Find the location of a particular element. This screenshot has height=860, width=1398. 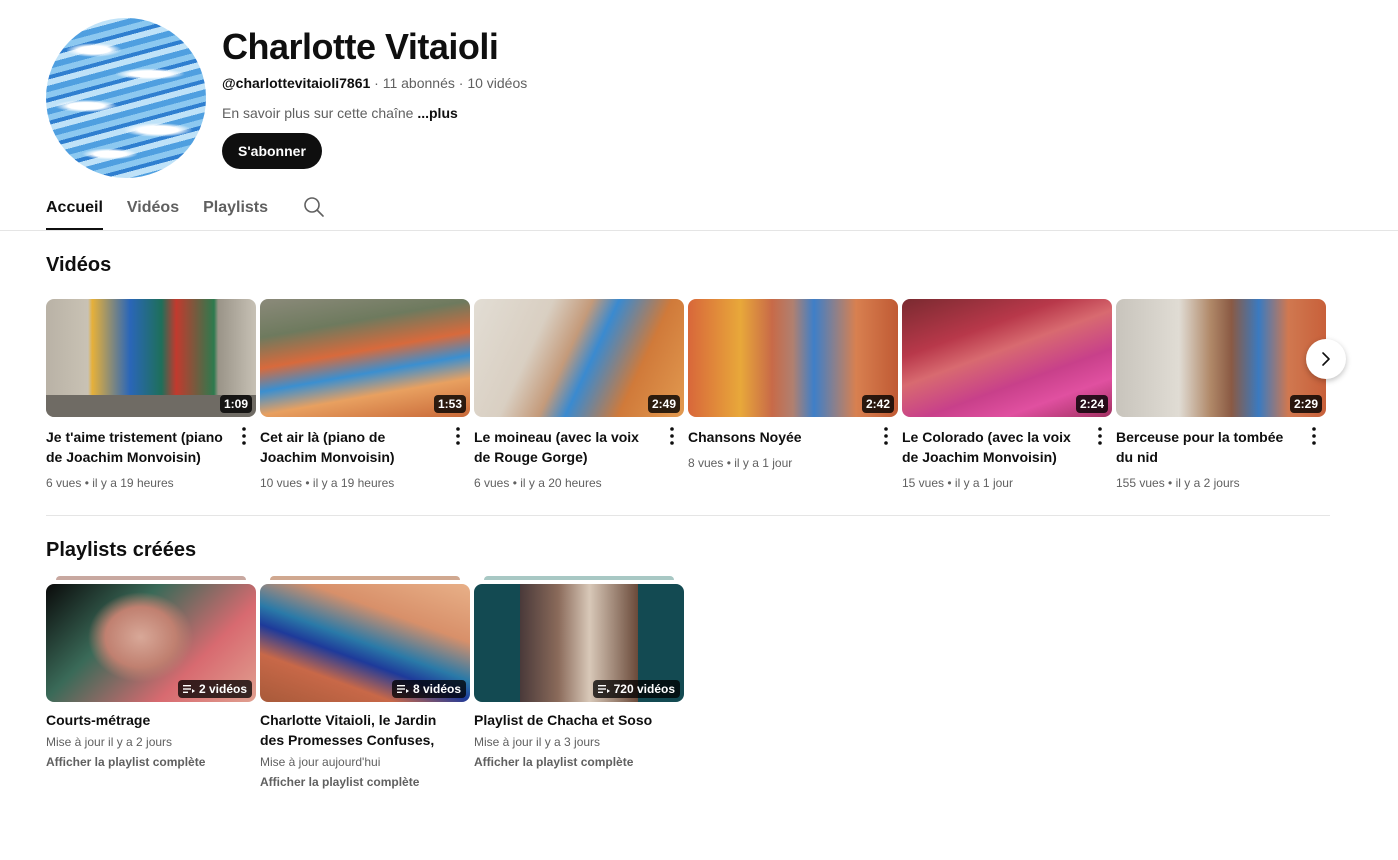

playlist-video-count: 8 vidéos is located at coordinates (428, 689).